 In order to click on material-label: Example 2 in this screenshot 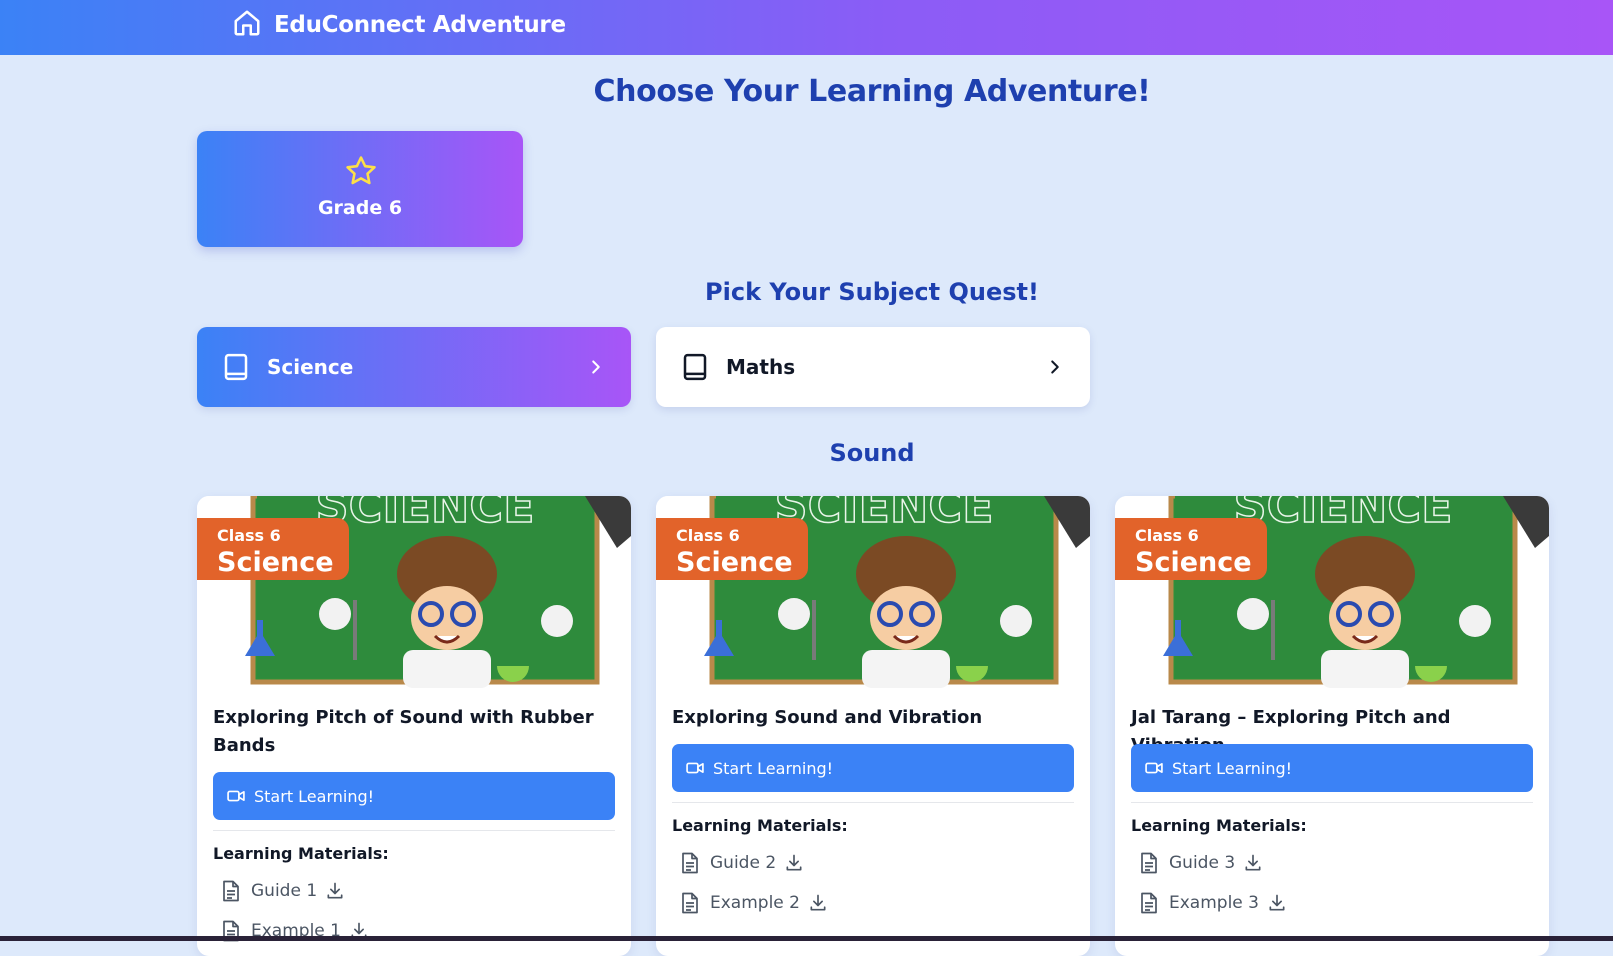, I will do `click(755, 903)`.